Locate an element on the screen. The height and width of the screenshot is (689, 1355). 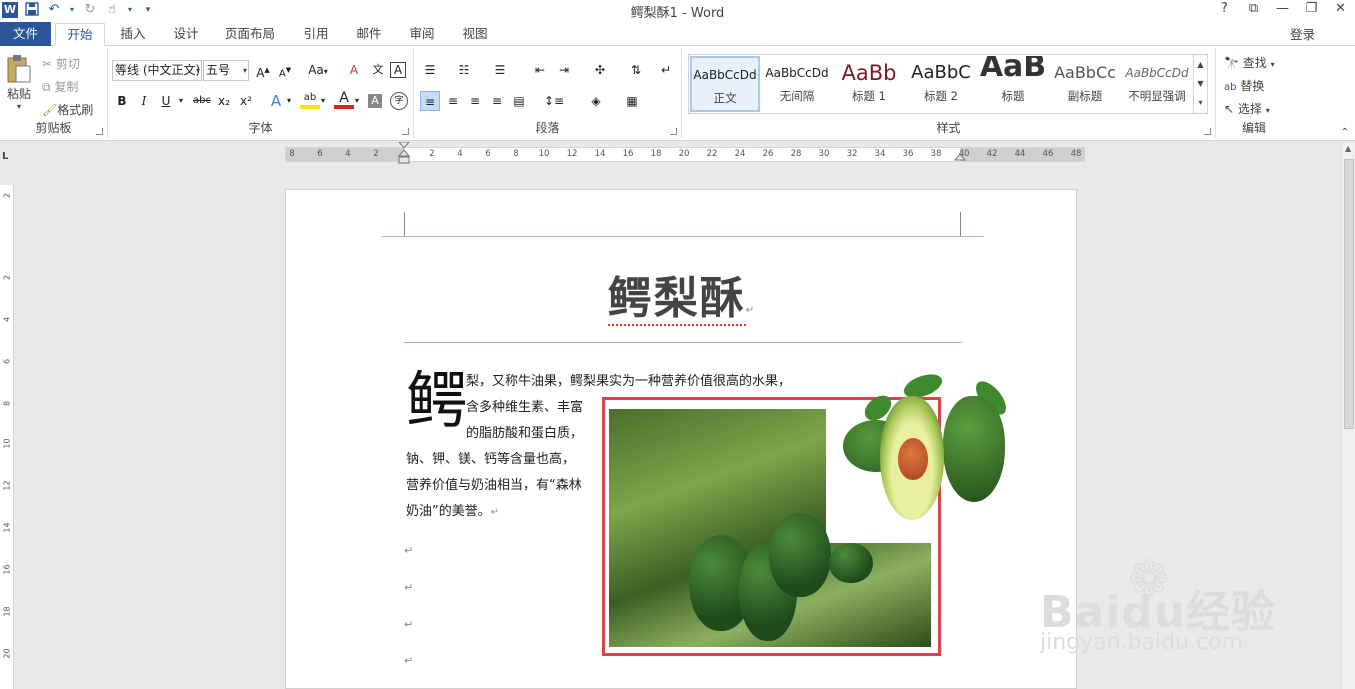
font-launcher-icon is located at coordinates (405, 131).